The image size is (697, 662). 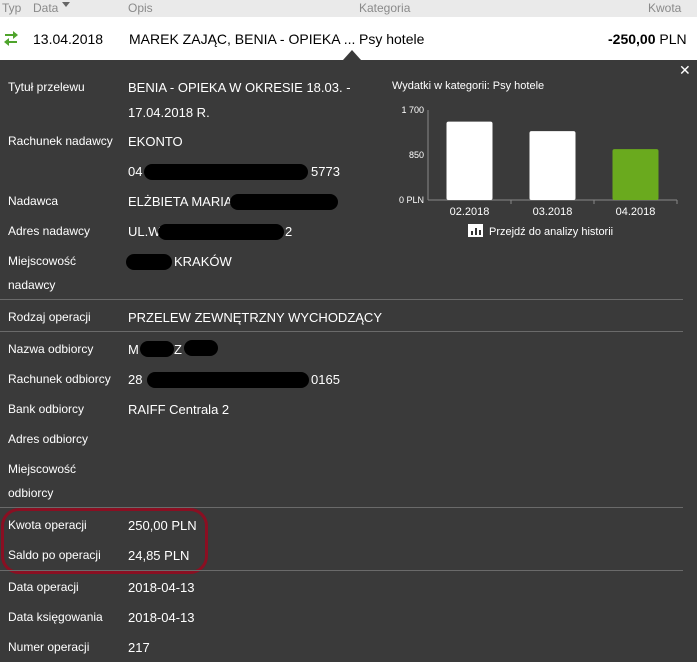 I want to click on label-miejscowosc-nadawcy-2: nadawcy, so click(x=32, y=285).